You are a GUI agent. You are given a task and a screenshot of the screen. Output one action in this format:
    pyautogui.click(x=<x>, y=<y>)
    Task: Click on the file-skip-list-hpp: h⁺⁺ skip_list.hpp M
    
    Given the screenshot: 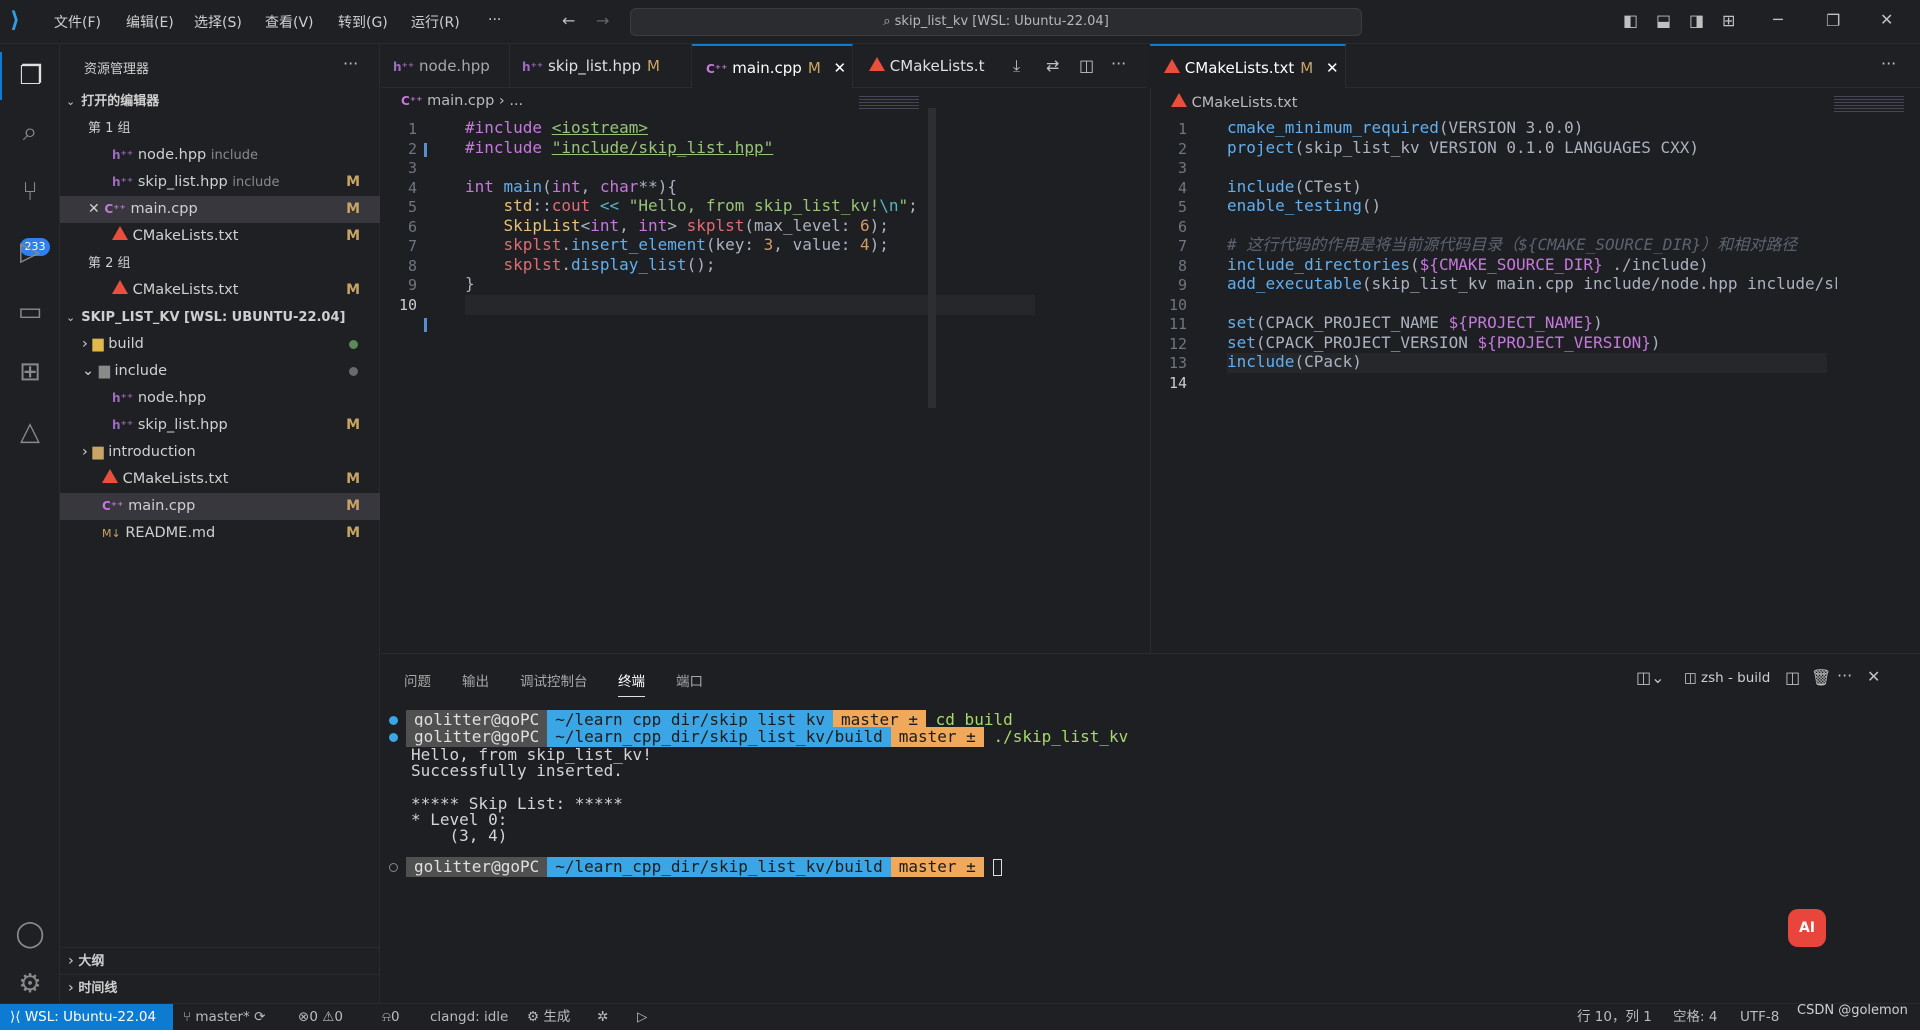 What is the action you would take?
    pyautogui.click(x=220, y=425)
    